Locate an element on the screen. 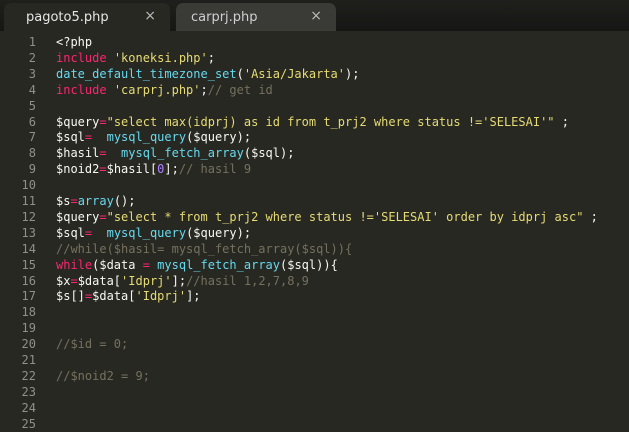 The height and width of the screenshot is (432, 629). tab-label: pagoto5.php is located at coordinates (67, 17).